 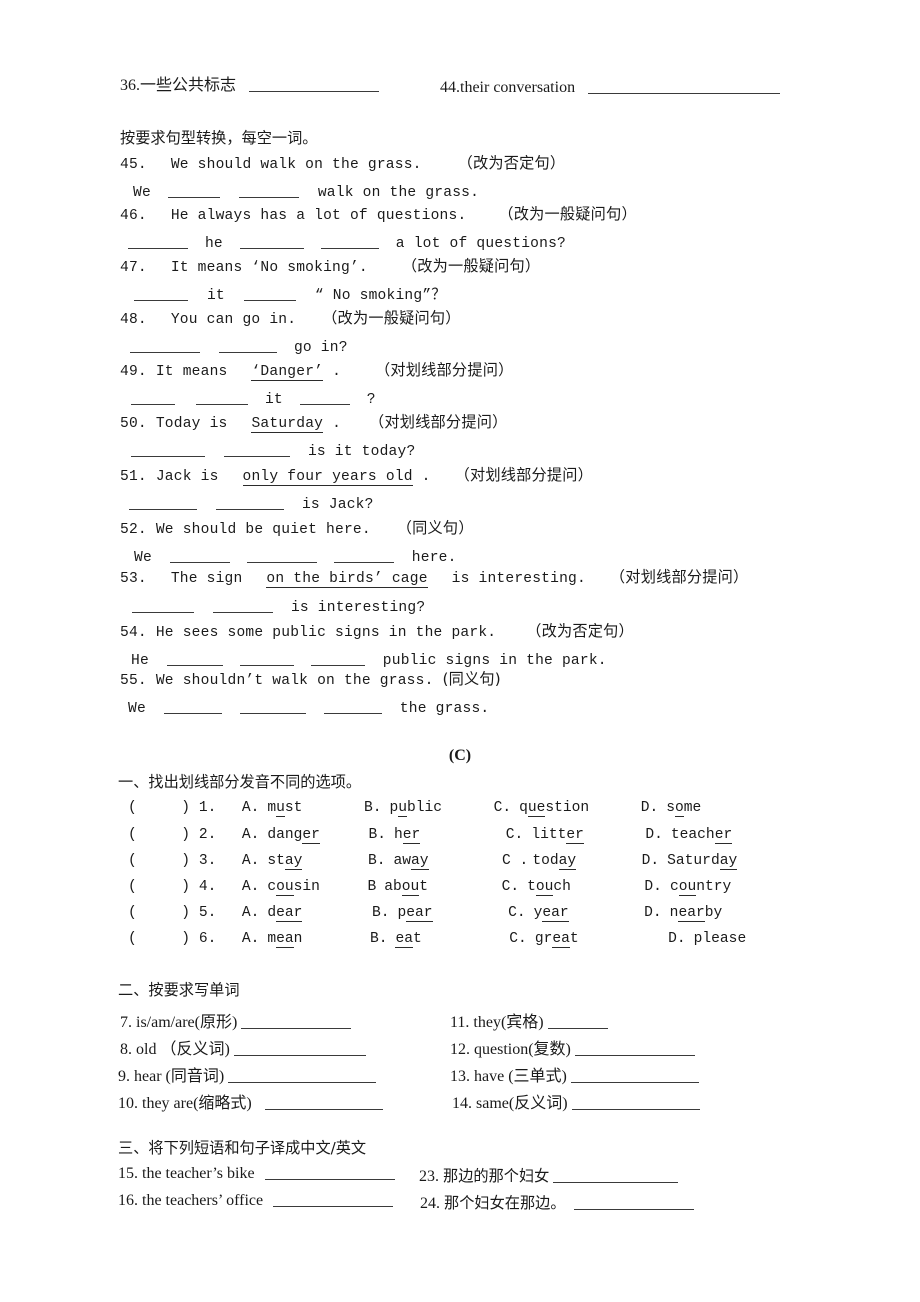 What do you see at coordinates (394, 835) in the screenshot?
I see `mc-option-2b: B. her` at bounding box center [394, 835].